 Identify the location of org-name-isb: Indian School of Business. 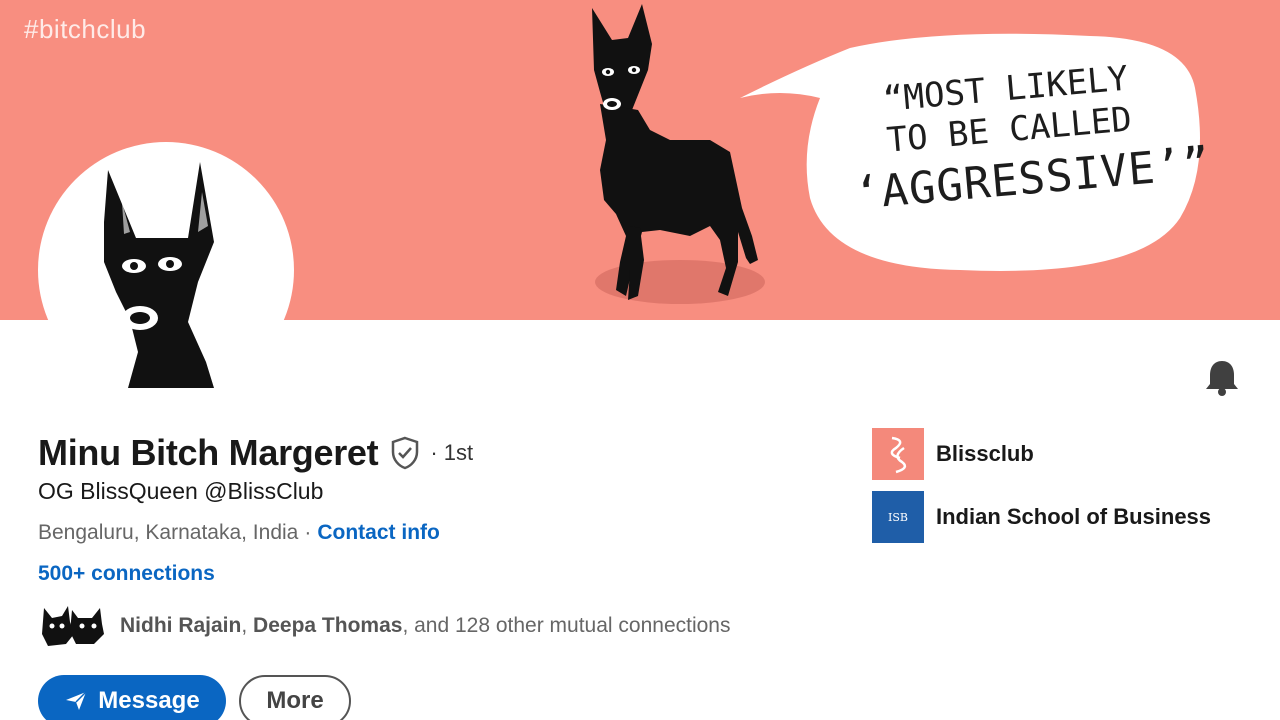
(1074, 516).